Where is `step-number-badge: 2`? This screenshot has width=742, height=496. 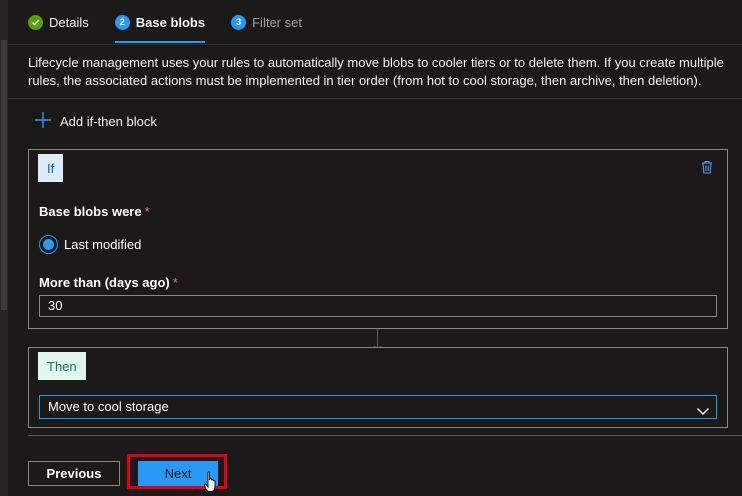 step-number-badge: 2 is located at coordinates (122, 22).